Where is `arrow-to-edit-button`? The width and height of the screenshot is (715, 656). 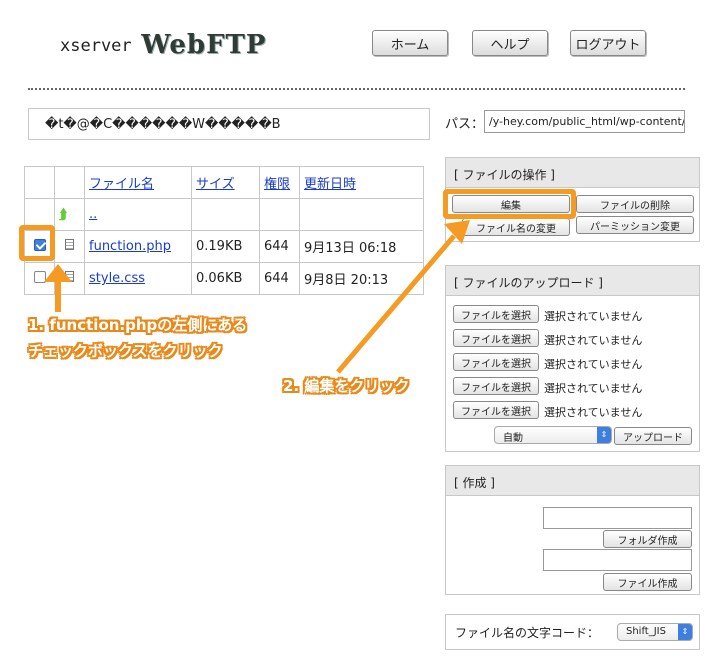 arrow-to-edit-button is located at coordinates (403, 297).